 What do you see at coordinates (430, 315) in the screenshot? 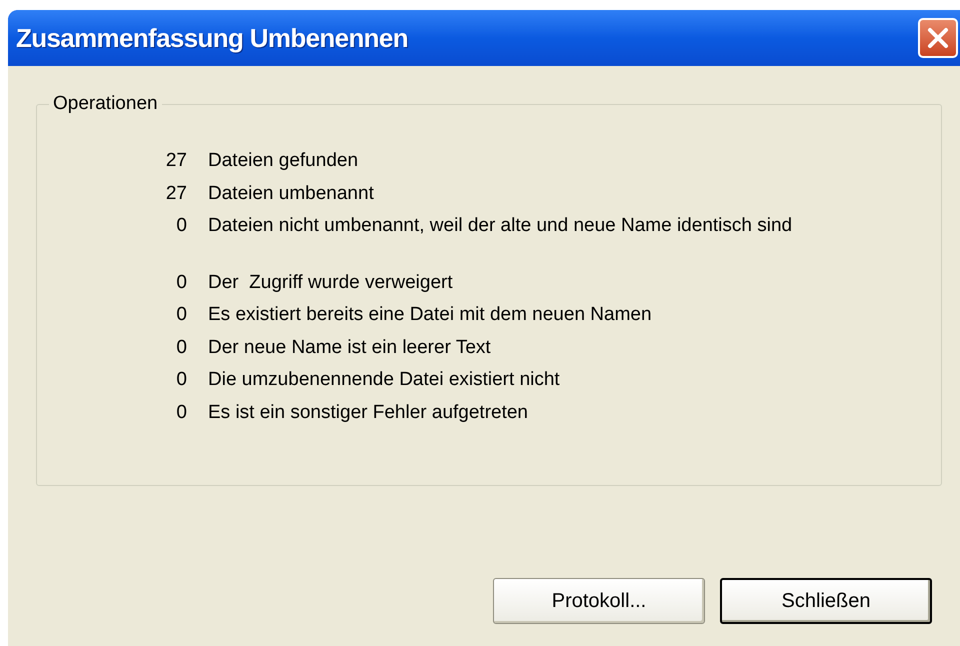
I see `row-text: Es existiert bereits eine Datei mit dem neuen Namen` at bounding box center [430, 315].